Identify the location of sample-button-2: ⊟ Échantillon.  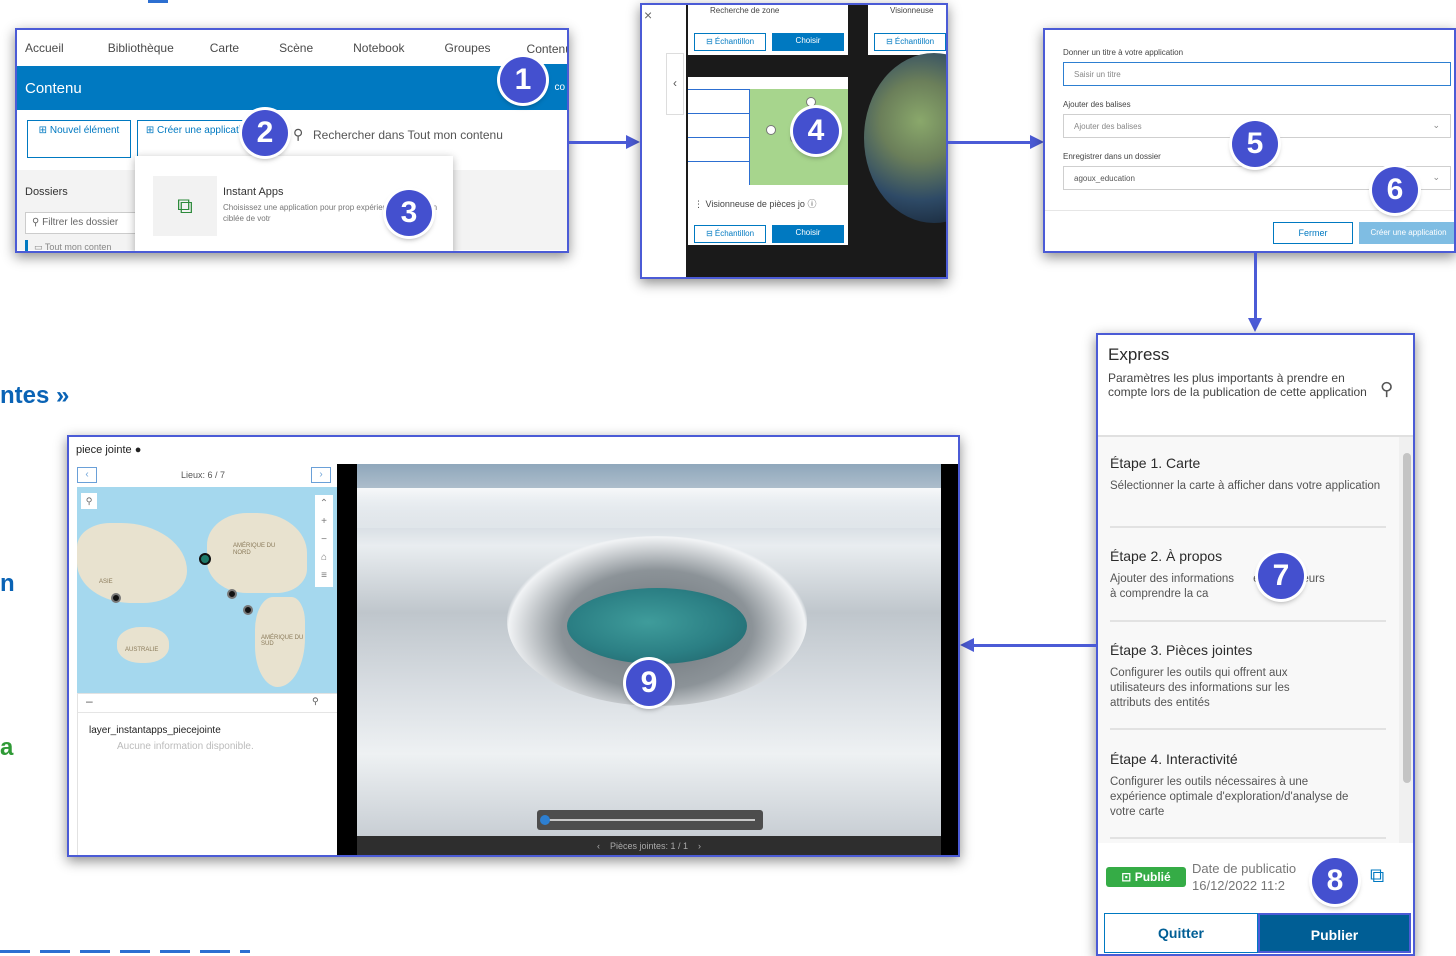
(910, 42).